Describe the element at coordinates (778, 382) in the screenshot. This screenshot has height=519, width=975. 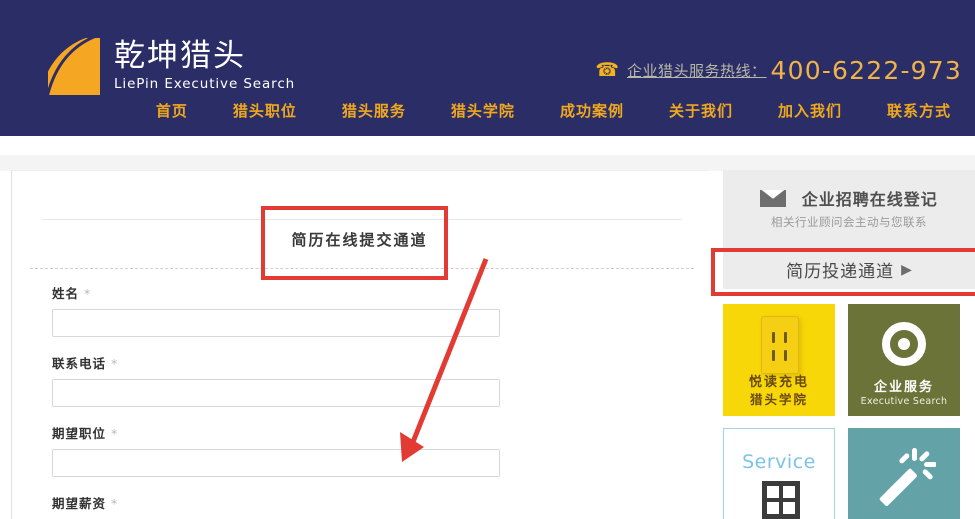
I see `promo-tile-academy-line1: 悦读充电` at that location.